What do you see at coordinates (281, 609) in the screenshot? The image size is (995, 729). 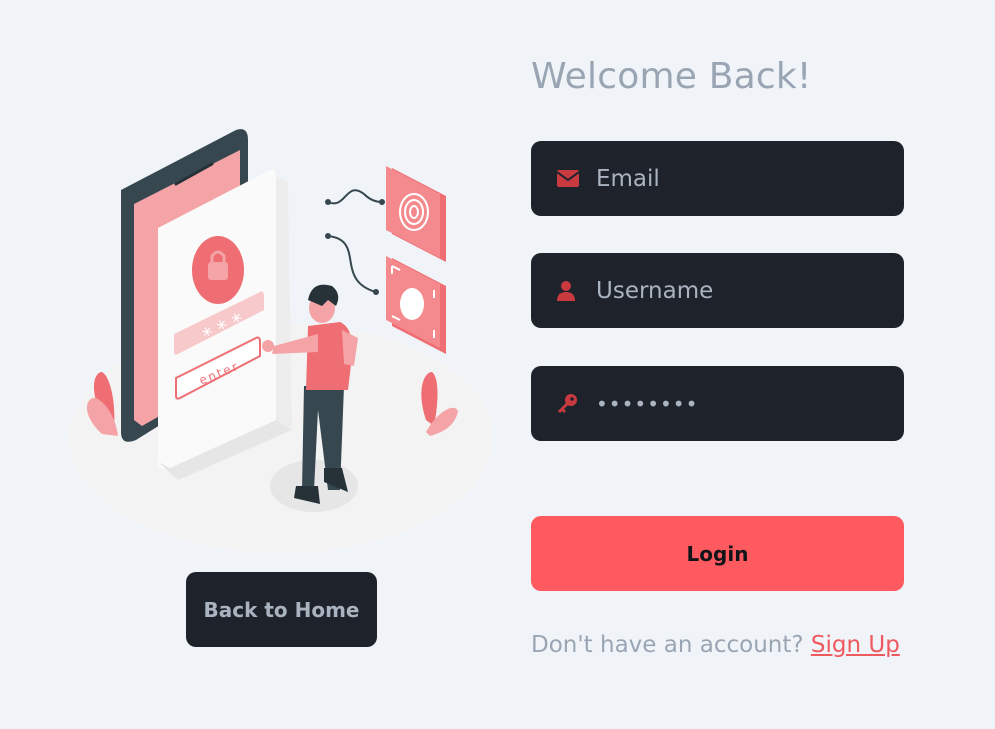 I see `back-to-home-button: Back to Home` at bounding box center [281, 609].